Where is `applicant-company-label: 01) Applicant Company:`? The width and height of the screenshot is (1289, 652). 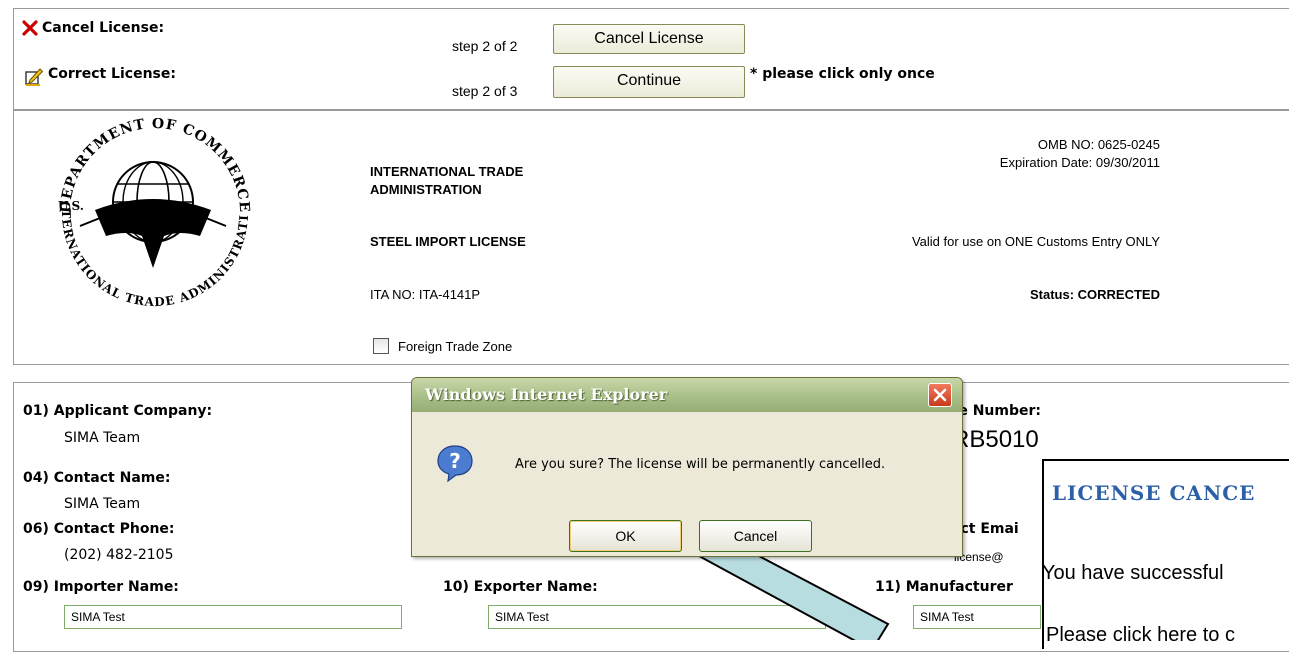
applicant-company-label: 01) Applicant Company: is located at coordinates (118, 411).